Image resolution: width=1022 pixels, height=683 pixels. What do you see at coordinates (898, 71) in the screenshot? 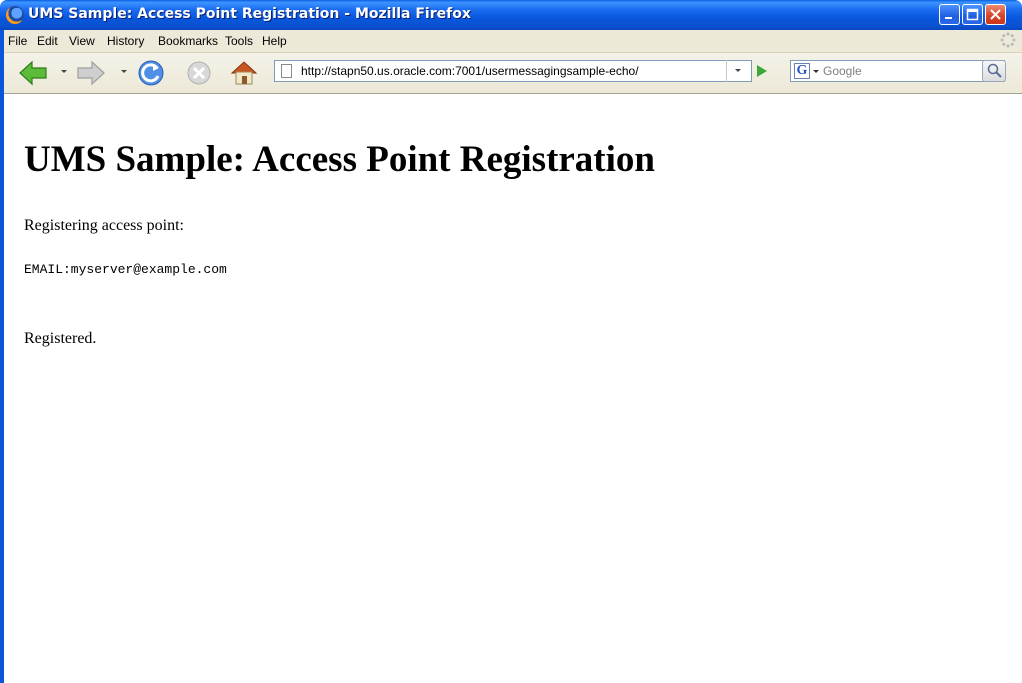
I see `search-box: G Google` at bounding box center [898, 71].